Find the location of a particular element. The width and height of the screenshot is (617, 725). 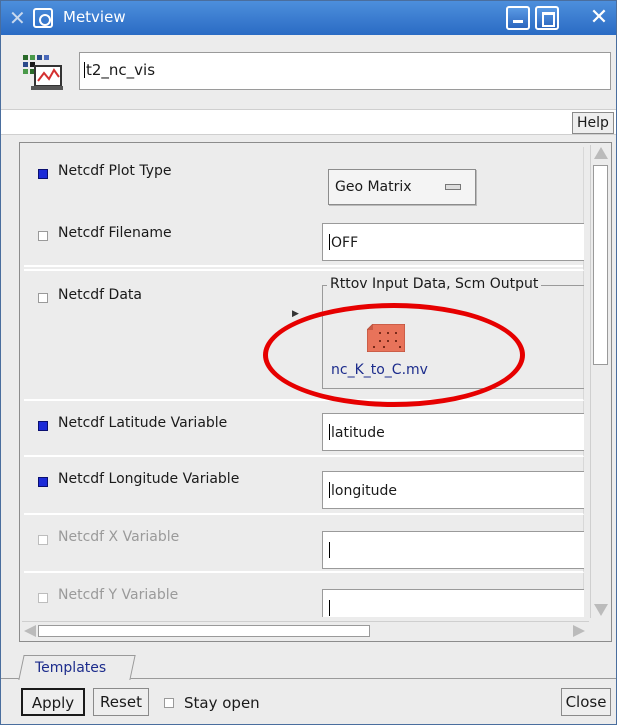

help-strip: Help is located at coordinates (308, 122).